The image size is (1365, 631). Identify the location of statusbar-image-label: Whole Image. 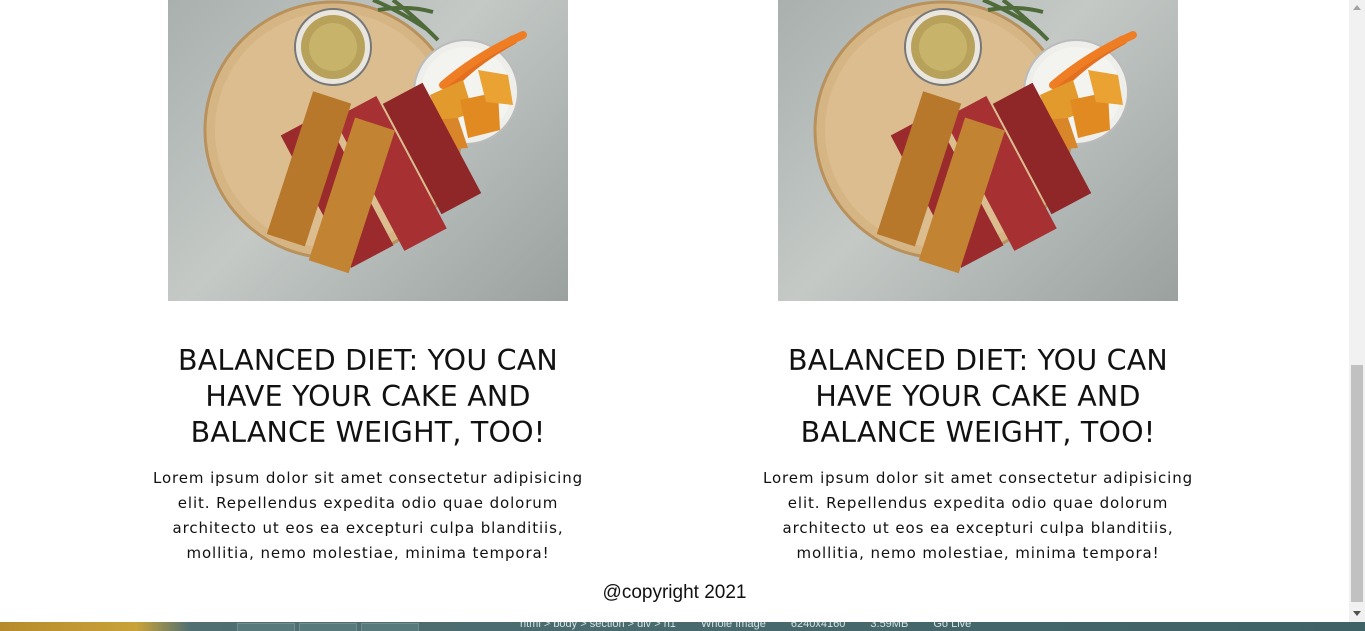
(733, 626).